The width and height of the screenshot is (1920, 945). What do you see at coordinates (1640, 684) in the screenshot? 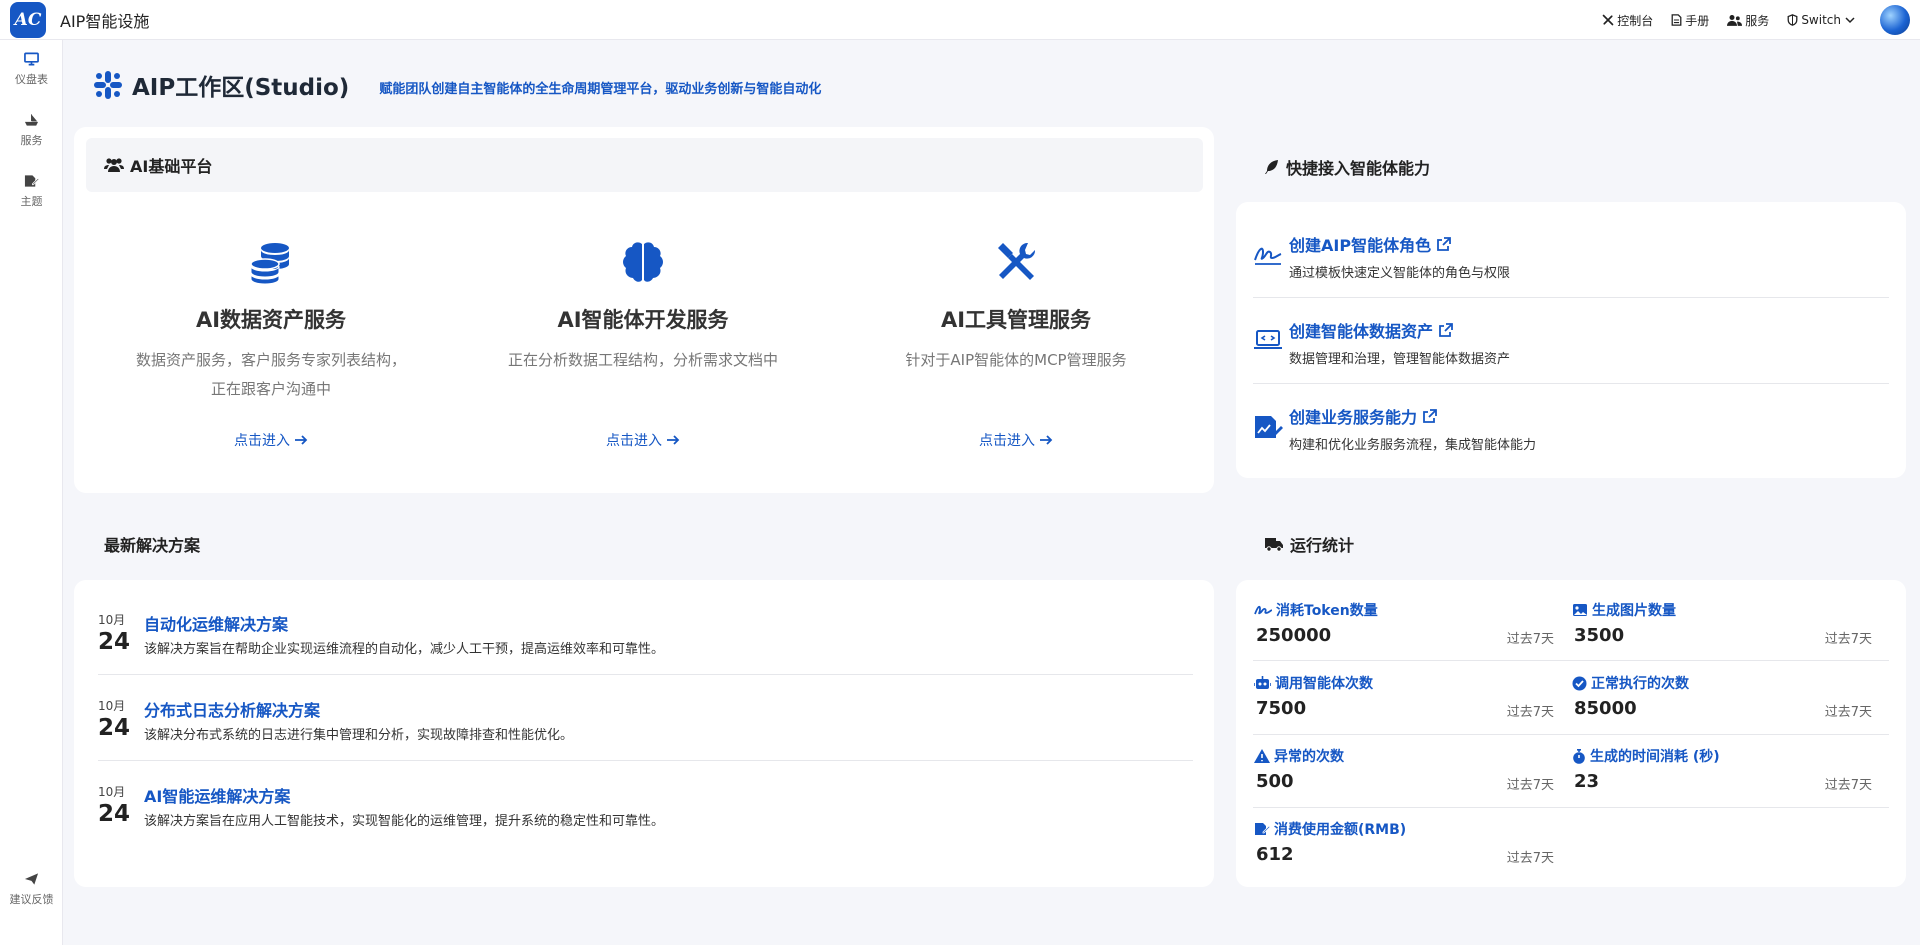
I see `stat-label: 正常执行的次数` at bounding box center [1640, 684].